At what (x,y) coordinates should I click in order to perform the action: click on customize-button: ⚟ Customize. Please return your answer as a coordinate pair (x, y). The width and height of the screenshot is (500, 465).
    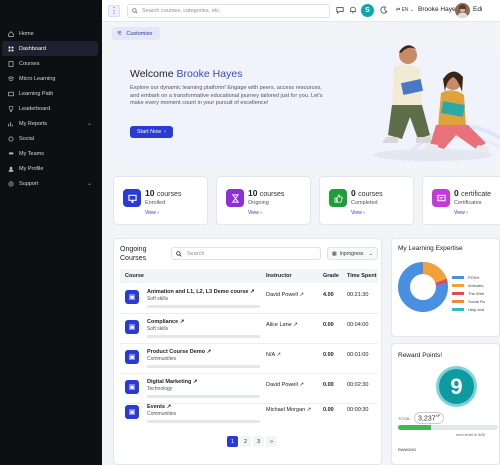
    Looking at the image, I should click on (136, 33).